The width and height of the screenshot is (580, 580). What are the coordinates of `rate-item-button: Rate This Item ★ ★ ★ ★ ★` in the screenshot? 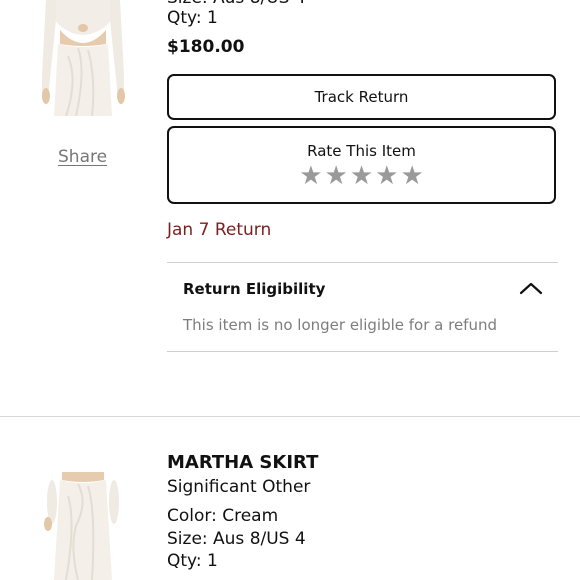 It's located at (361, 165).